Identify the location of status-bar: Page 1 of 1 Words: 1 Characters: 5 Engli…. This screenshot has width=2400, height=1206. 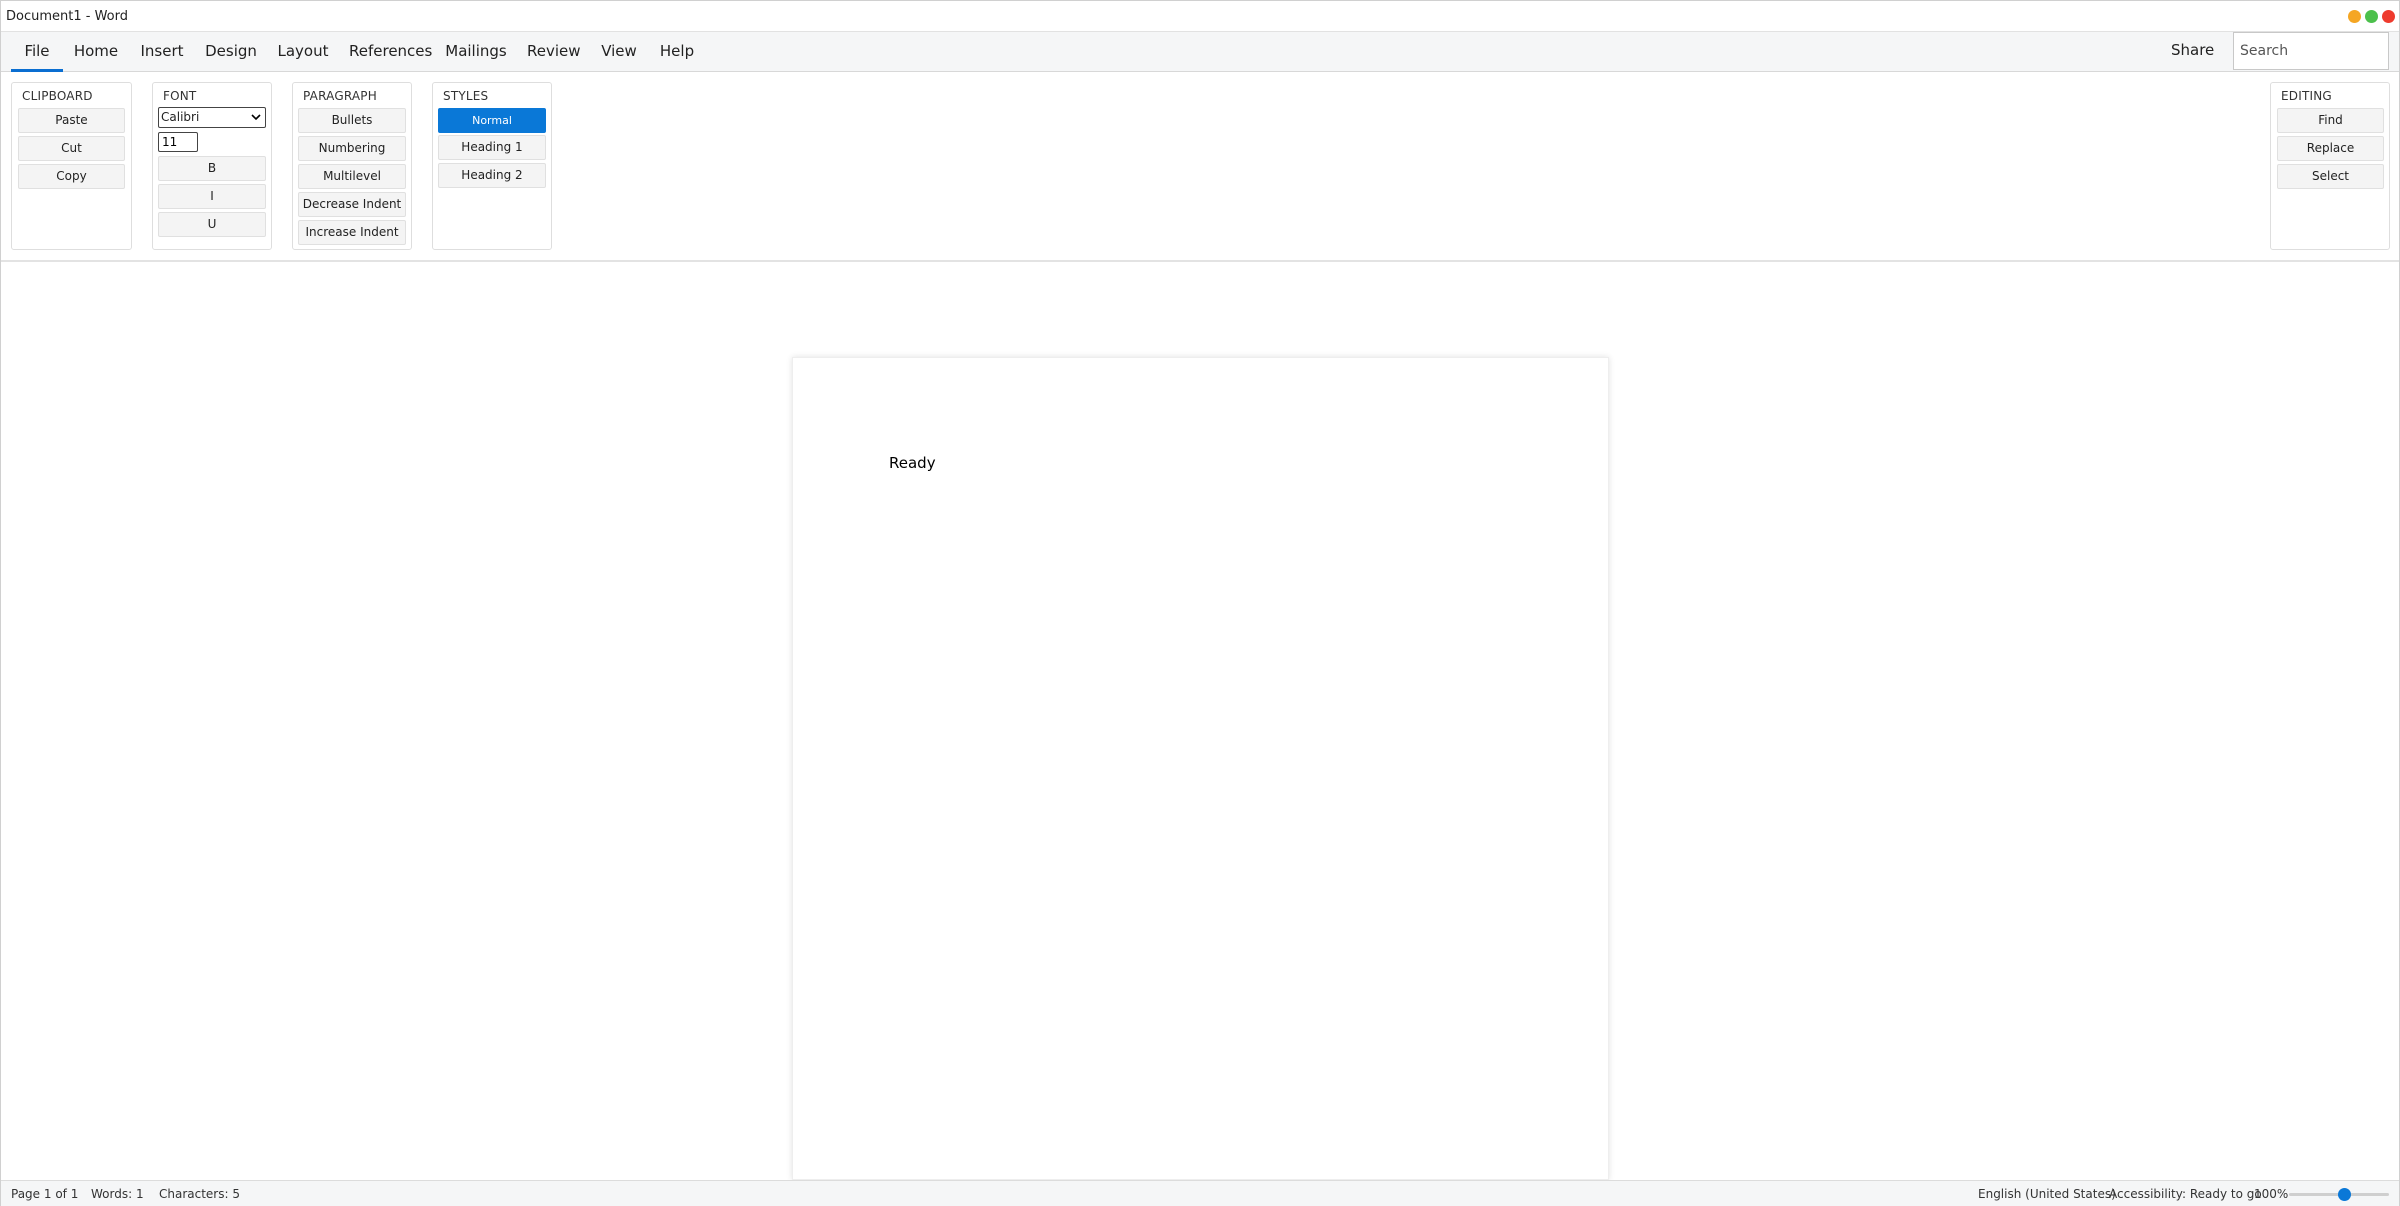
(1200, 1193).